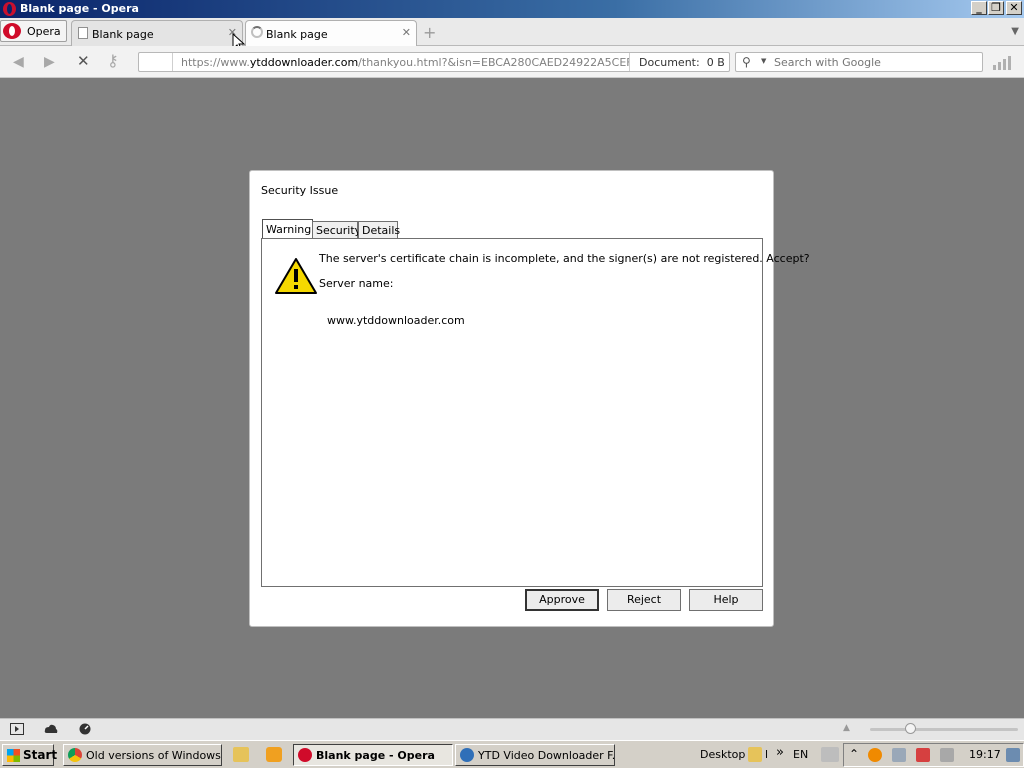  Describe the element at coordinates (17, 729) in the screenshot. I see `panel-toggle-icon` at that location.